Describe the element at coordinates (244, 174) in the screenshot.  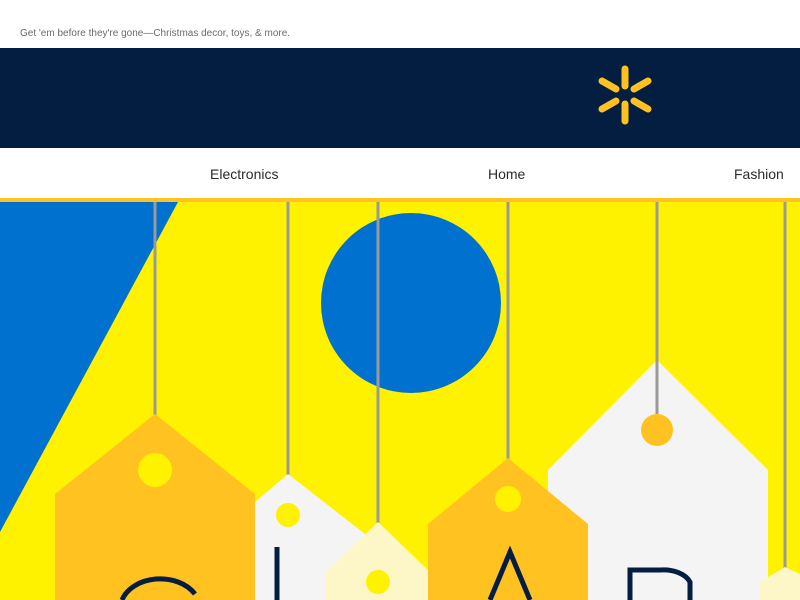
I see `nav-item-electronics: Electronics` at that location.